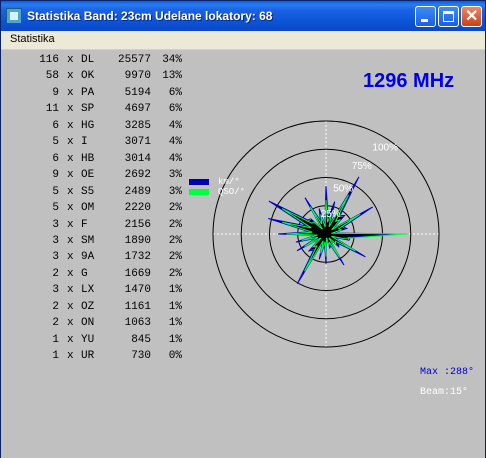  I want to click on maximize-icon, so click(448, 16).